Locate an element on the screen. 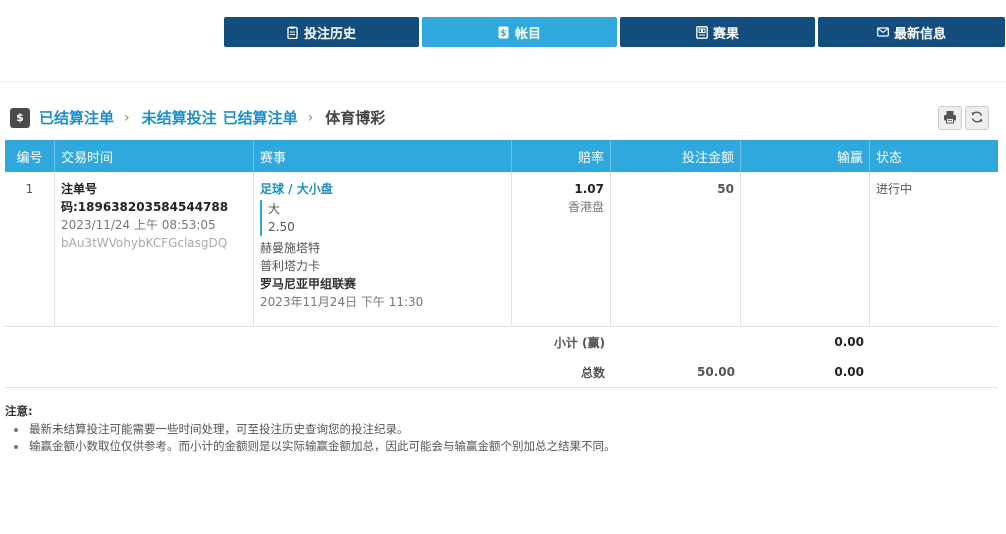  league-name: 罗马尼亚甲组联赛 is located at coordinates (308, 284).